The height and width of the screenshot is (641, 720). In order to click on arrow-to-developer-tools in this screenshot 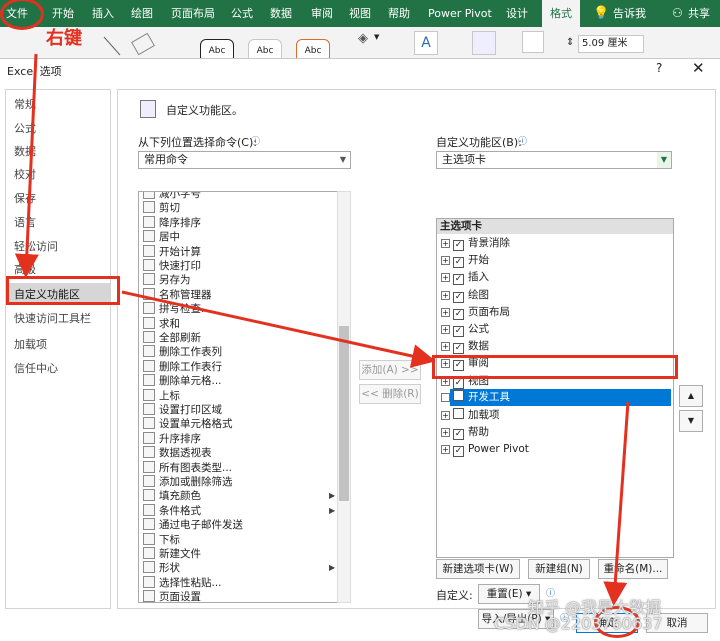, I will do `click(278, 329)`.